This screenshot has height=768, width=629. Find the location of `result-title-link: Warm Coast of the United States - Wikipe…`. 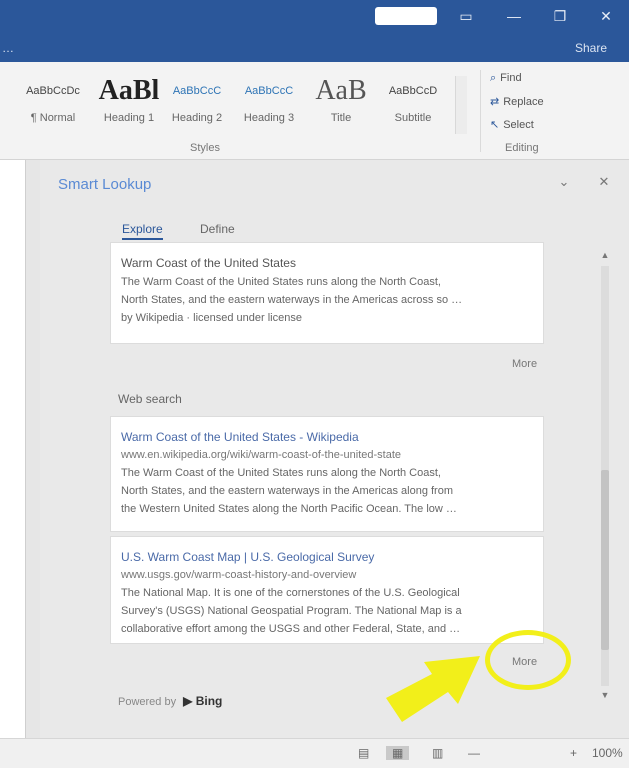

result-title-link: Warm Coast of the United States - Wikipe… is located at coordinates (327, 437).